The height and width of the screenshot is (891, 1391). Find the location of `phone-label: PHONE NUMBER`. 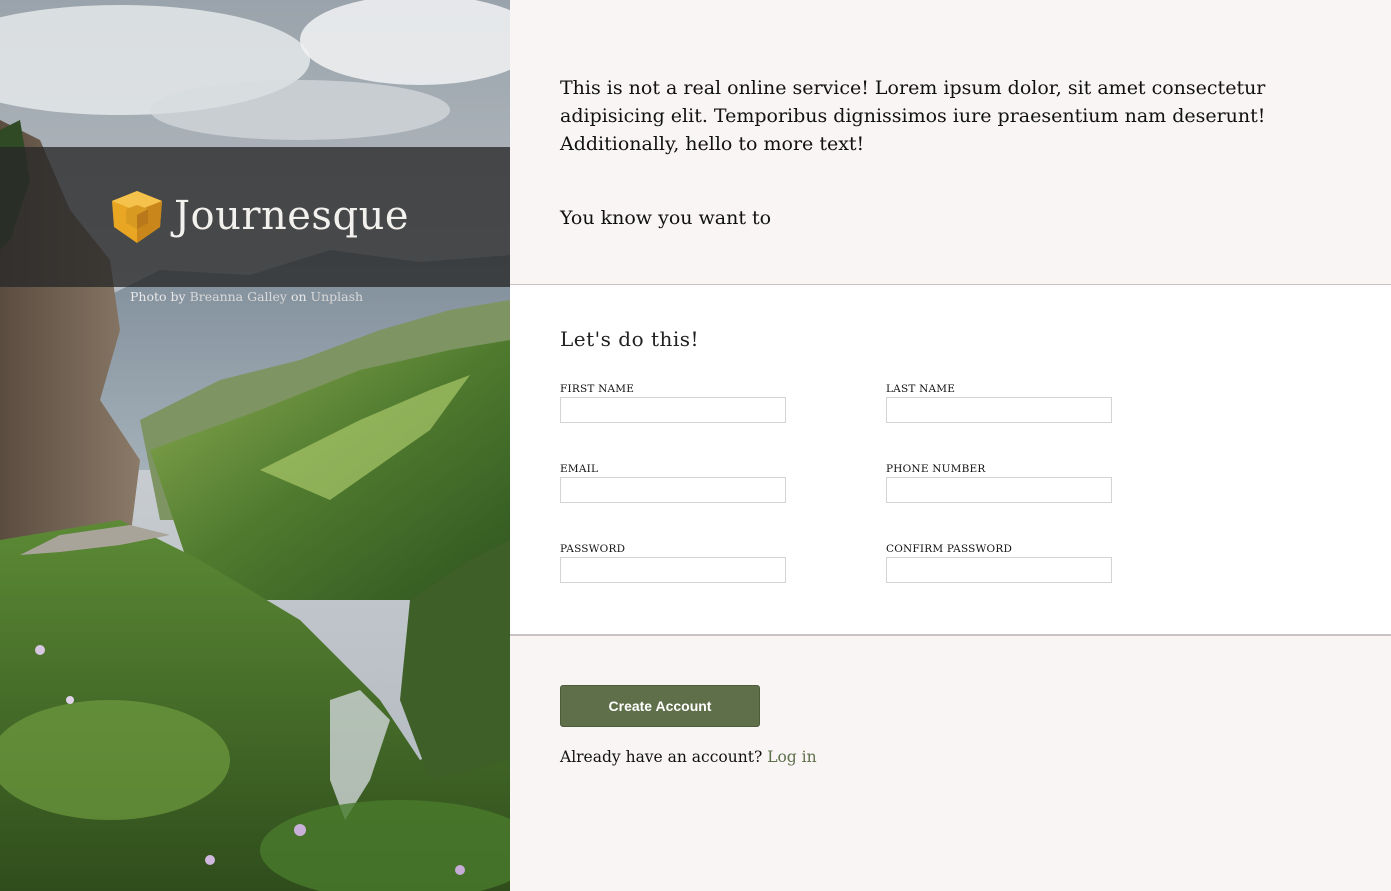

phone-label: PHONE NUMBER is located at coordinates (936, 469).